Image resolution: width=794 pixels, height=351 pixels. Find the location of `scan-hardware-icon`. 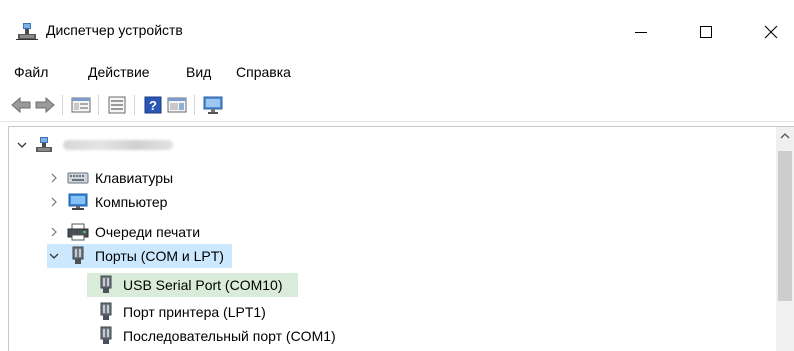

scan-hardware-icon is located at coordinates (213, 105).